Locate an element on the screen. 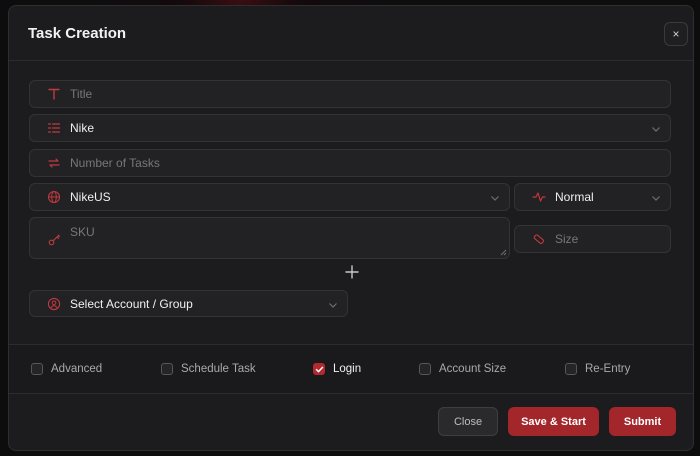 The width and height of the screenshot is (700, 456). login-checkbox: Login is located at coordinates (337, 369).